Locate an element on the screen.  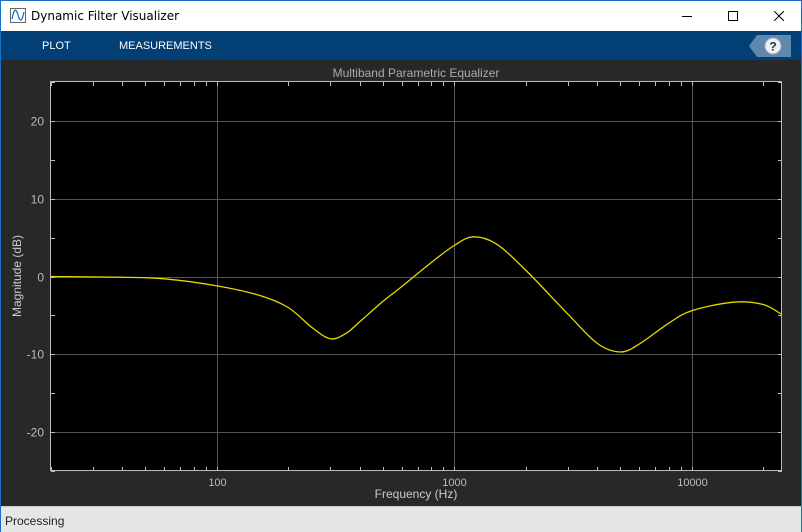
x-axis-label: Frequency (Hz) is located at coordinates (416, 494).